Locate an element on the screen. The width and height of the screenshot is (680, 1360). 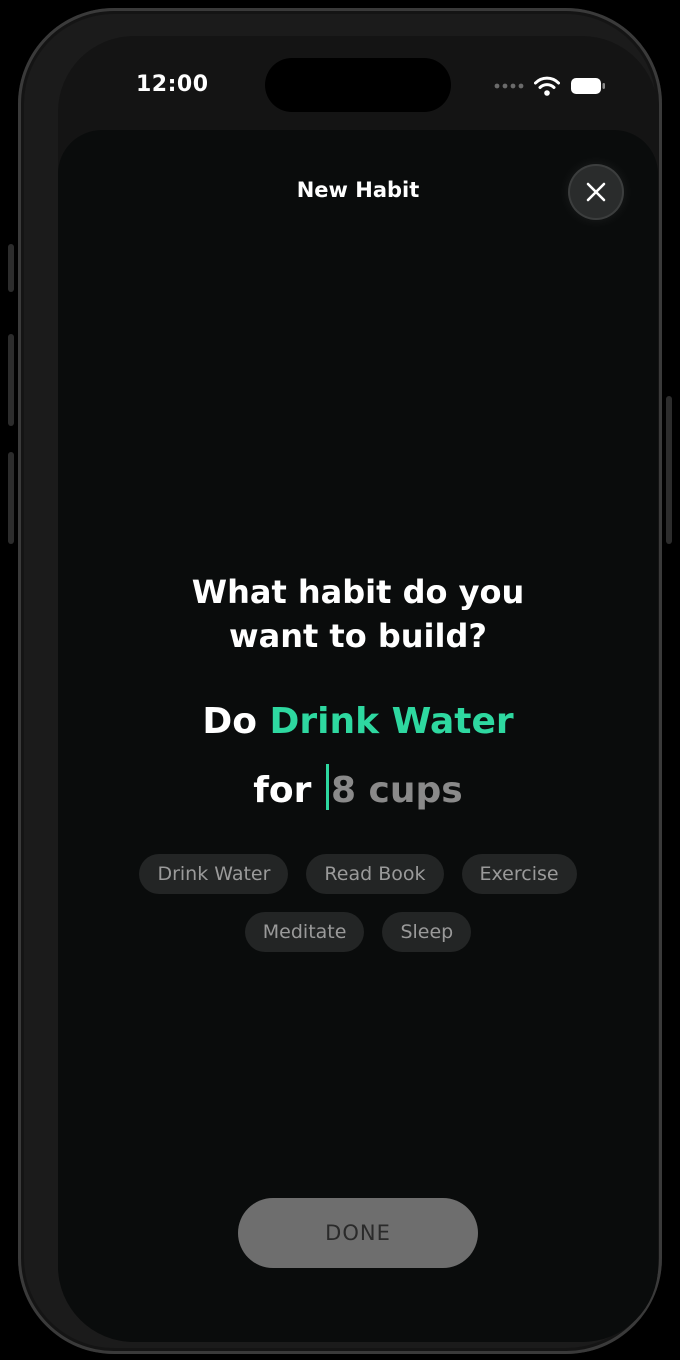
connector-label: for is located at coordinates (282, 790).